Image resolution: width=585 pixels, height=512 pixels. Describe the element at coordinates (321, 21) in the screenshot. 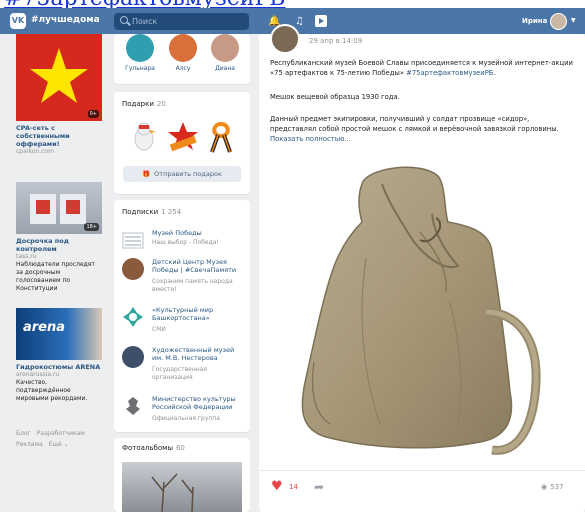

I see `play-icon` at that location.